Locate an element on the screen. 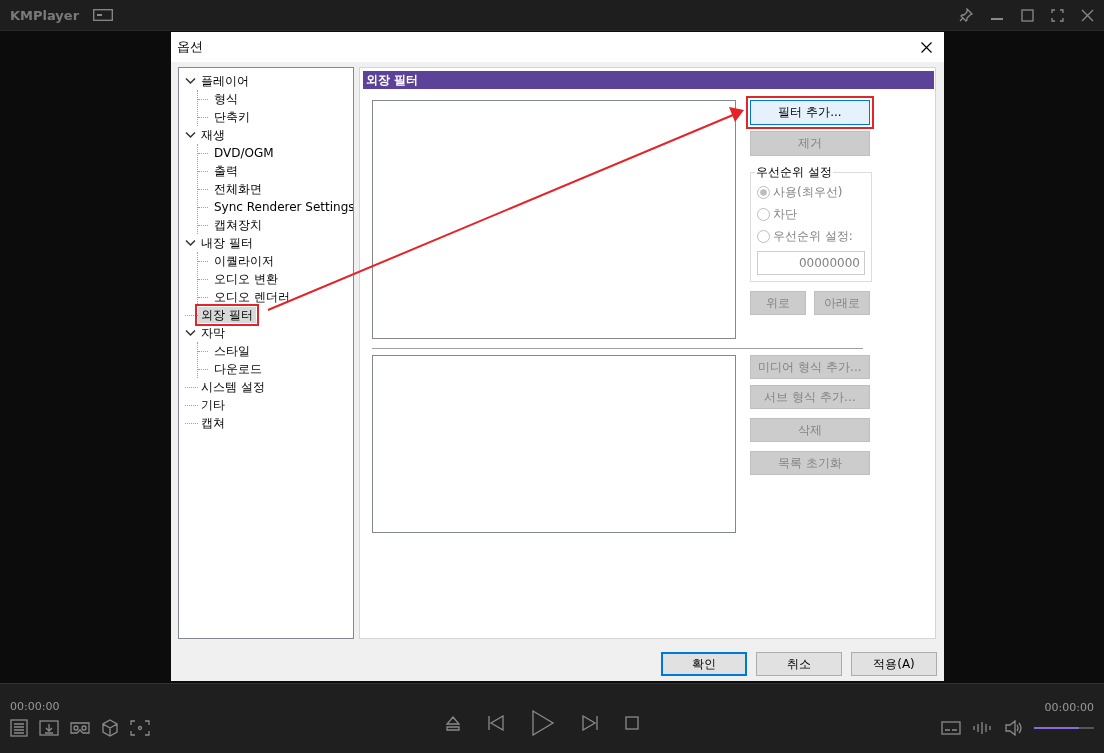  pin-icon is located at coordinates (966, 15).